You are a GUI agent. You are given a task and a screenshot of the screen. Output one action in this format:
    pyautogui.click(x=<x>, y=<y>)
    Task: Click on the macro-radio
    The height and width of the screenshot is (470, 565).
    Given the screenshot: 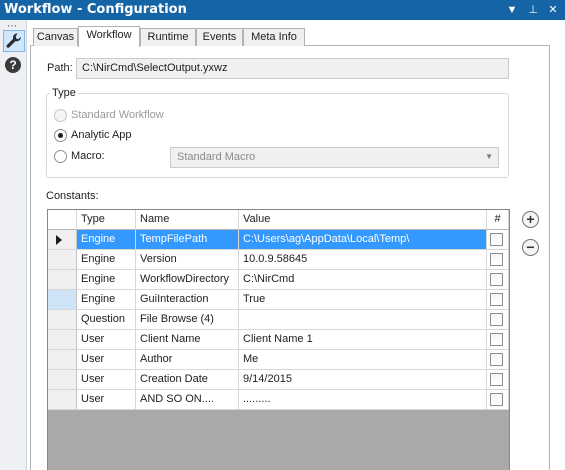 What is the action you would take?
    pyautogui.click(x=60, y=156)
    